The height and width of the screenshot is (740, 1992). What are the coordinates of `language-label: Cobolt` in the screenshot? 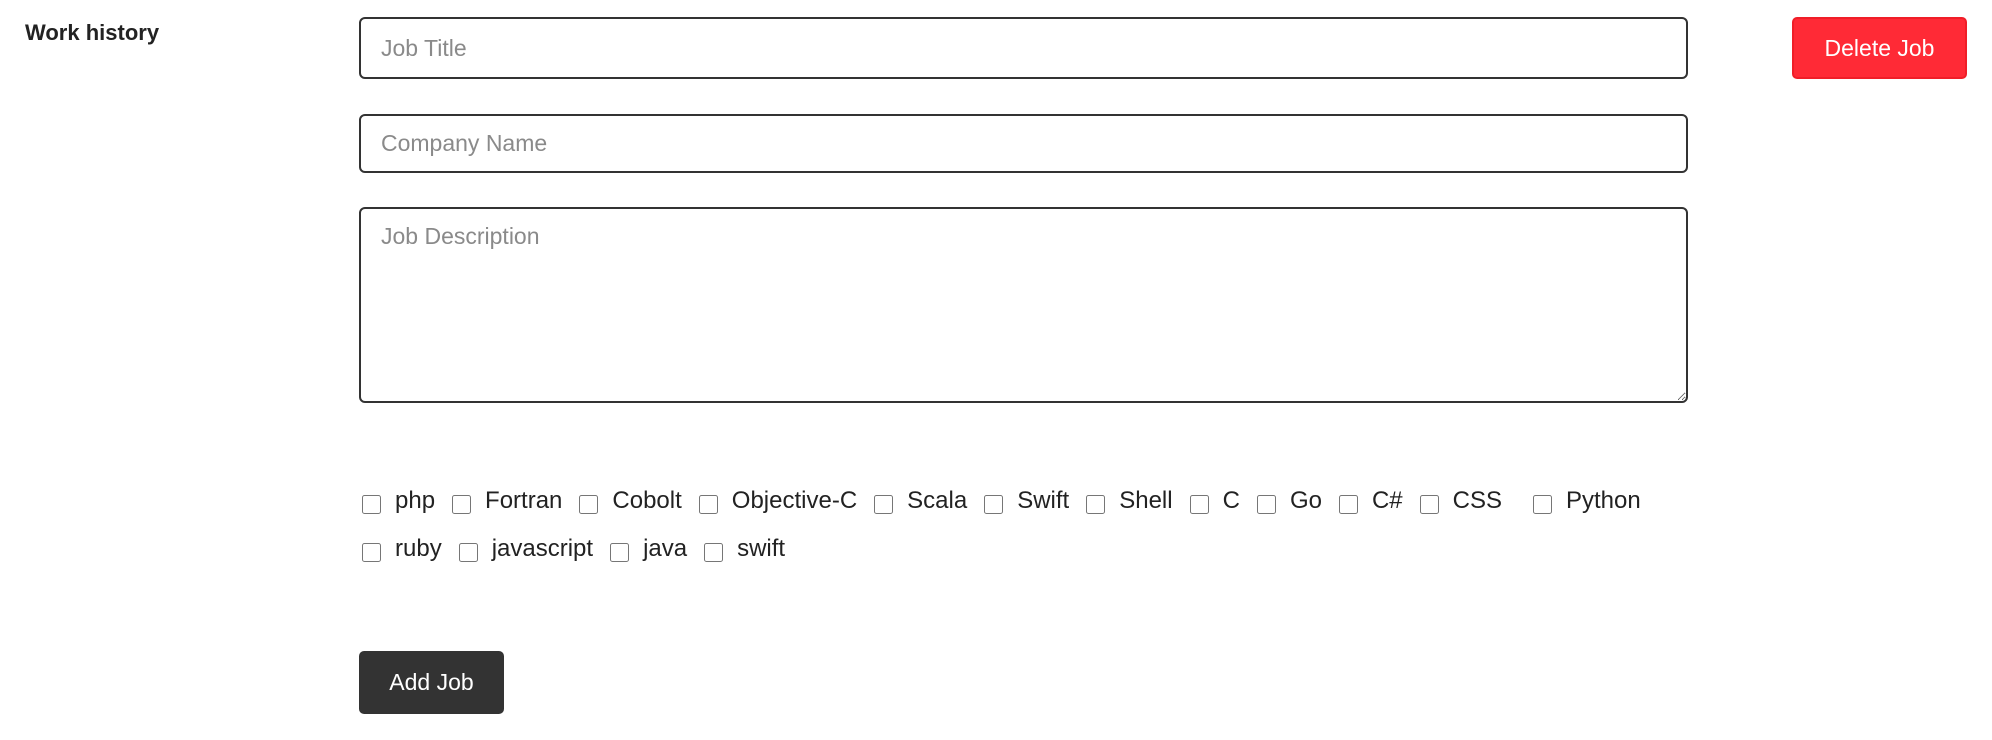 It's located at (647, 500).